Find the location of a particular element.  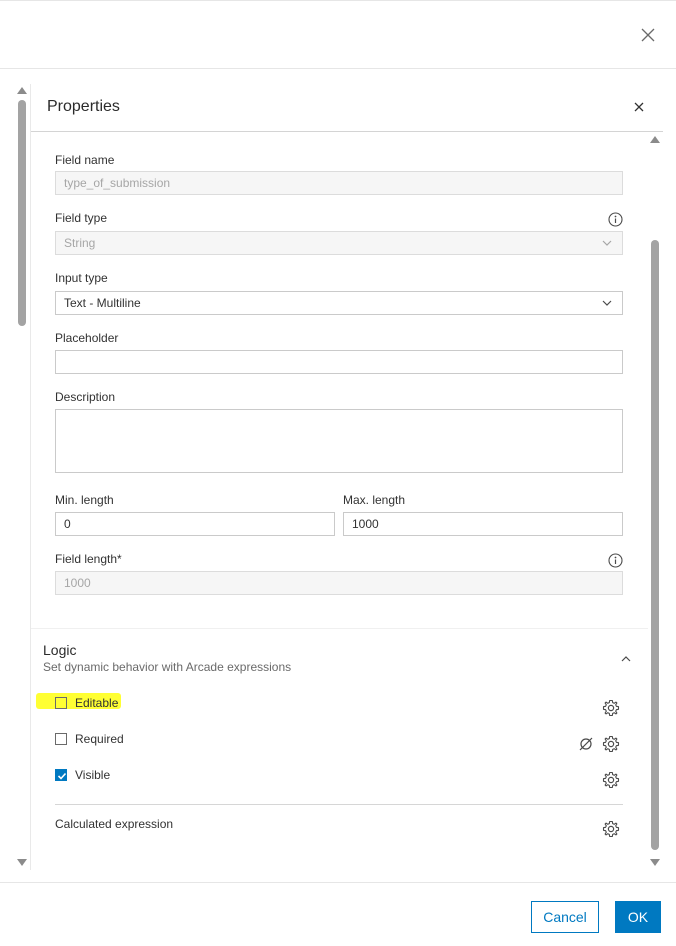

description-textarea is located at coordinates (339, 441).